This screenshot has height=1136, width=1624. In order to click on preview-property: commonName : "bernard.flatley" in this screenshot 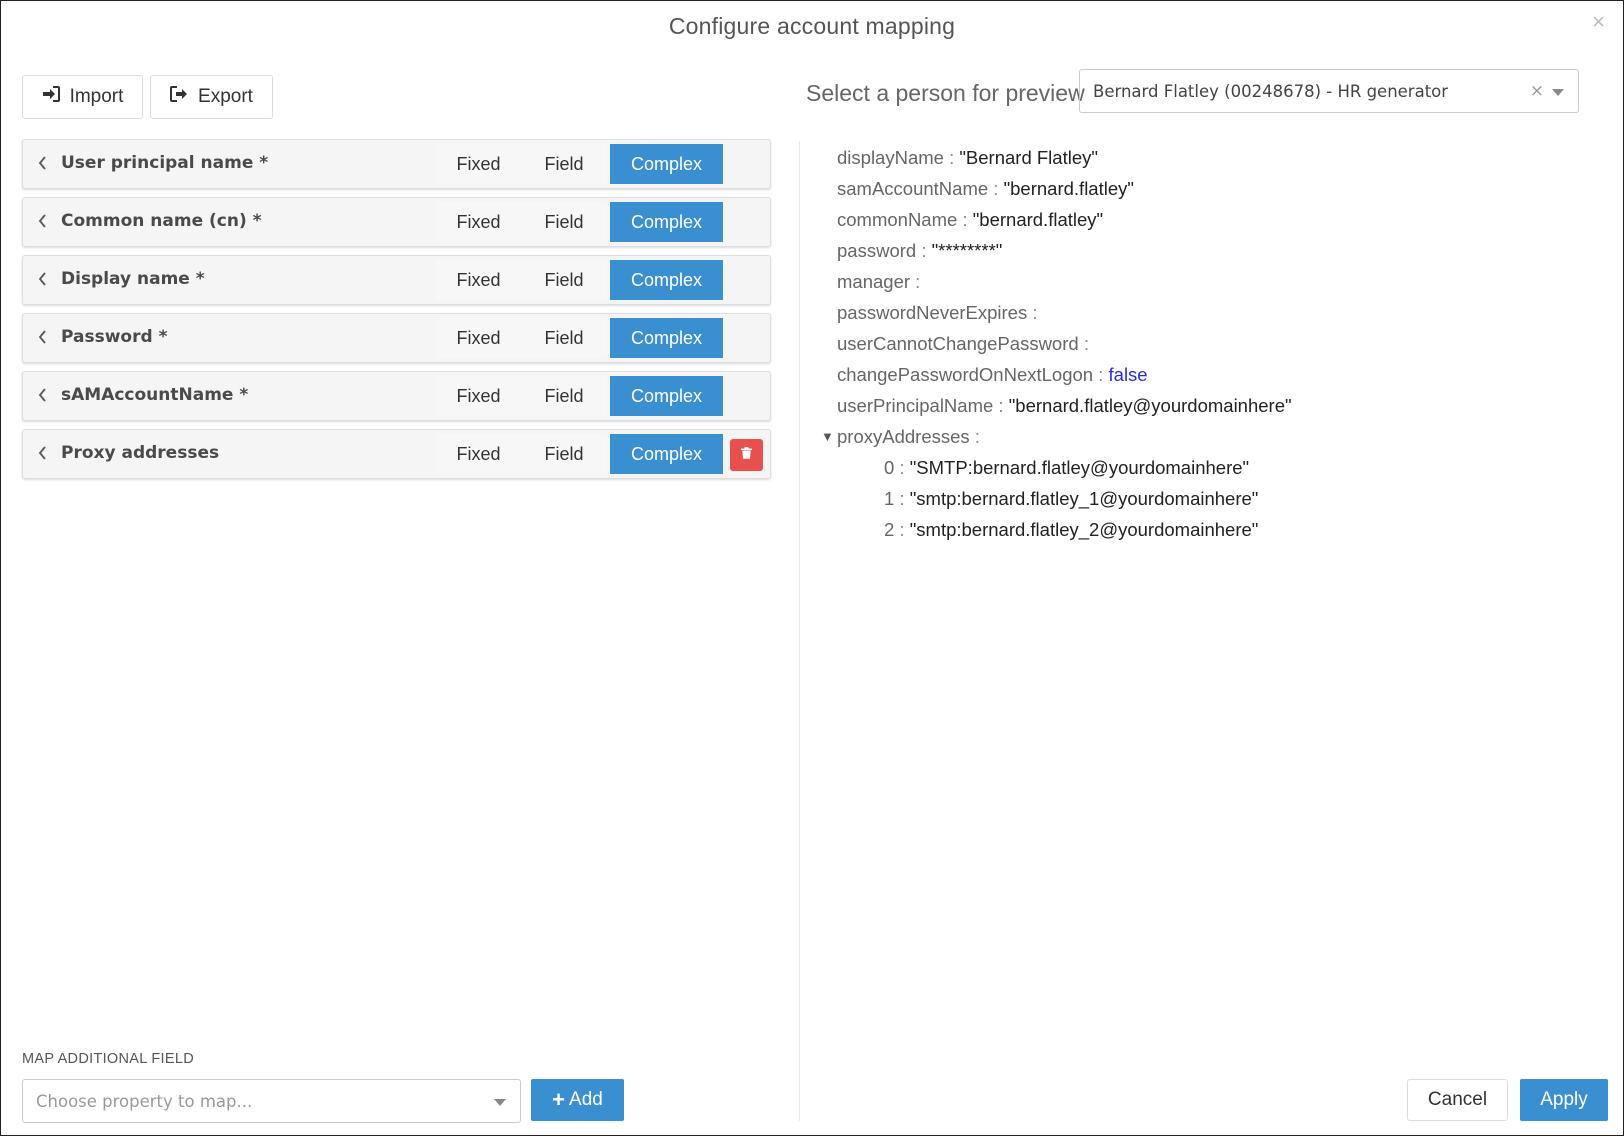, I will do `click(1064, 219)`.